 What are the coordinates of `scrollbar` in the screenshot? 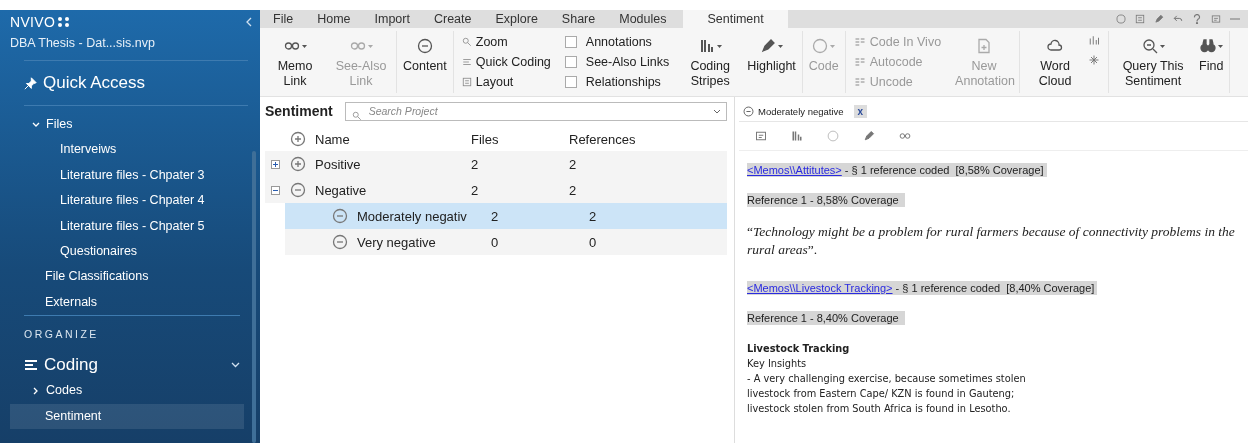 It's located at (254, 297).